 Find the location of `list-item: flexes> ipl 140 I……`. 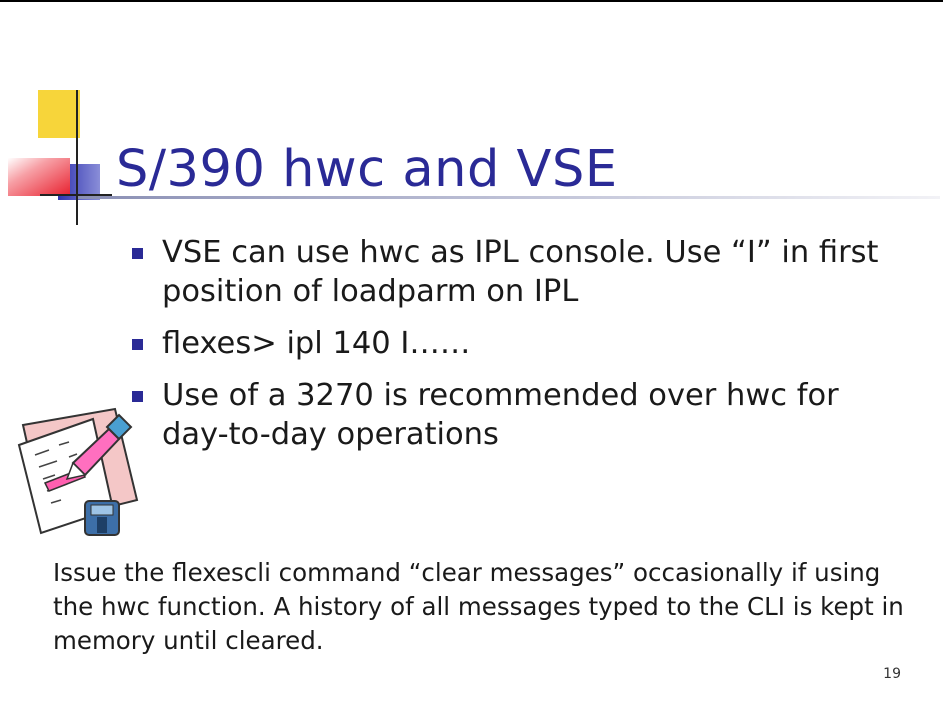

list-item: flexes> ipl 140 I…… is located at coordinates (510, 343).